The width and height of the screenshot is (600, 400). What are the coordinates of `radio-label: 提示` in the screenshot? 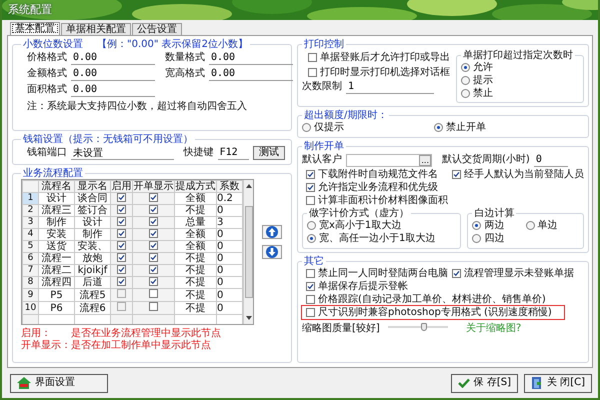 It's located at (483, 80).